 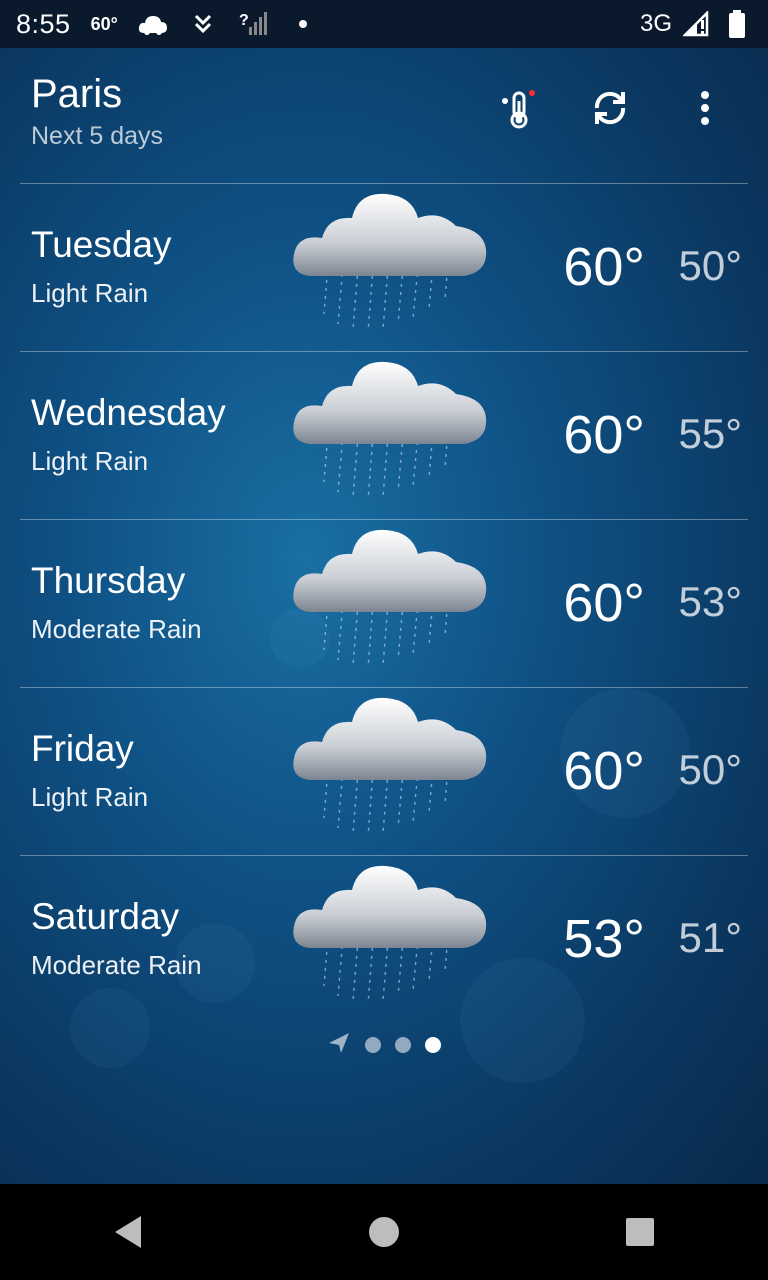 What do you see at coordinates (253, 24) in the screenshot?
I see `signal-unknown-icon: ?` at bounding box center [253, 24].